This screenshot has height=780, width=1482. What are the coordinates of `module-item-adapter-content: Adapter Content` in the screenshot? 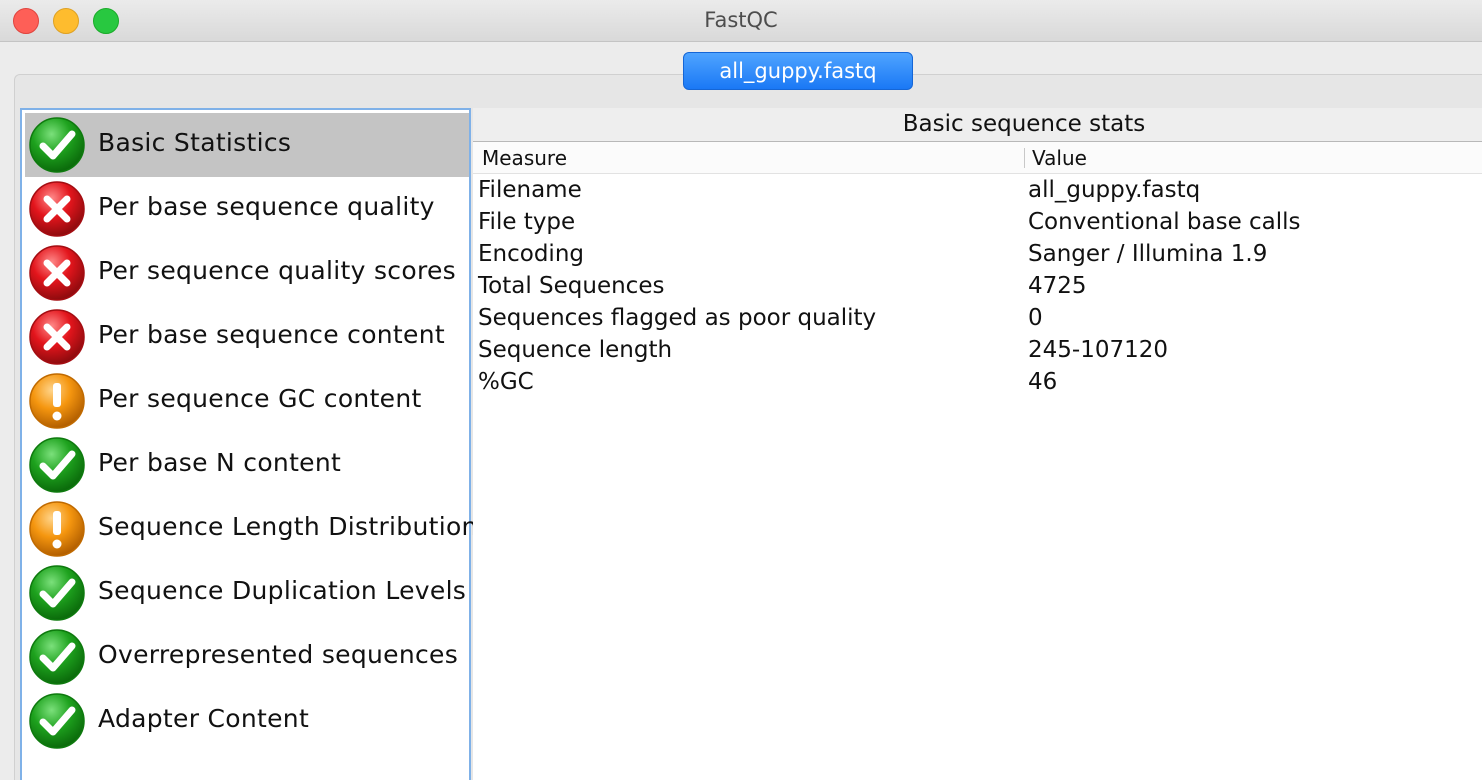 It's located at (247, 721).